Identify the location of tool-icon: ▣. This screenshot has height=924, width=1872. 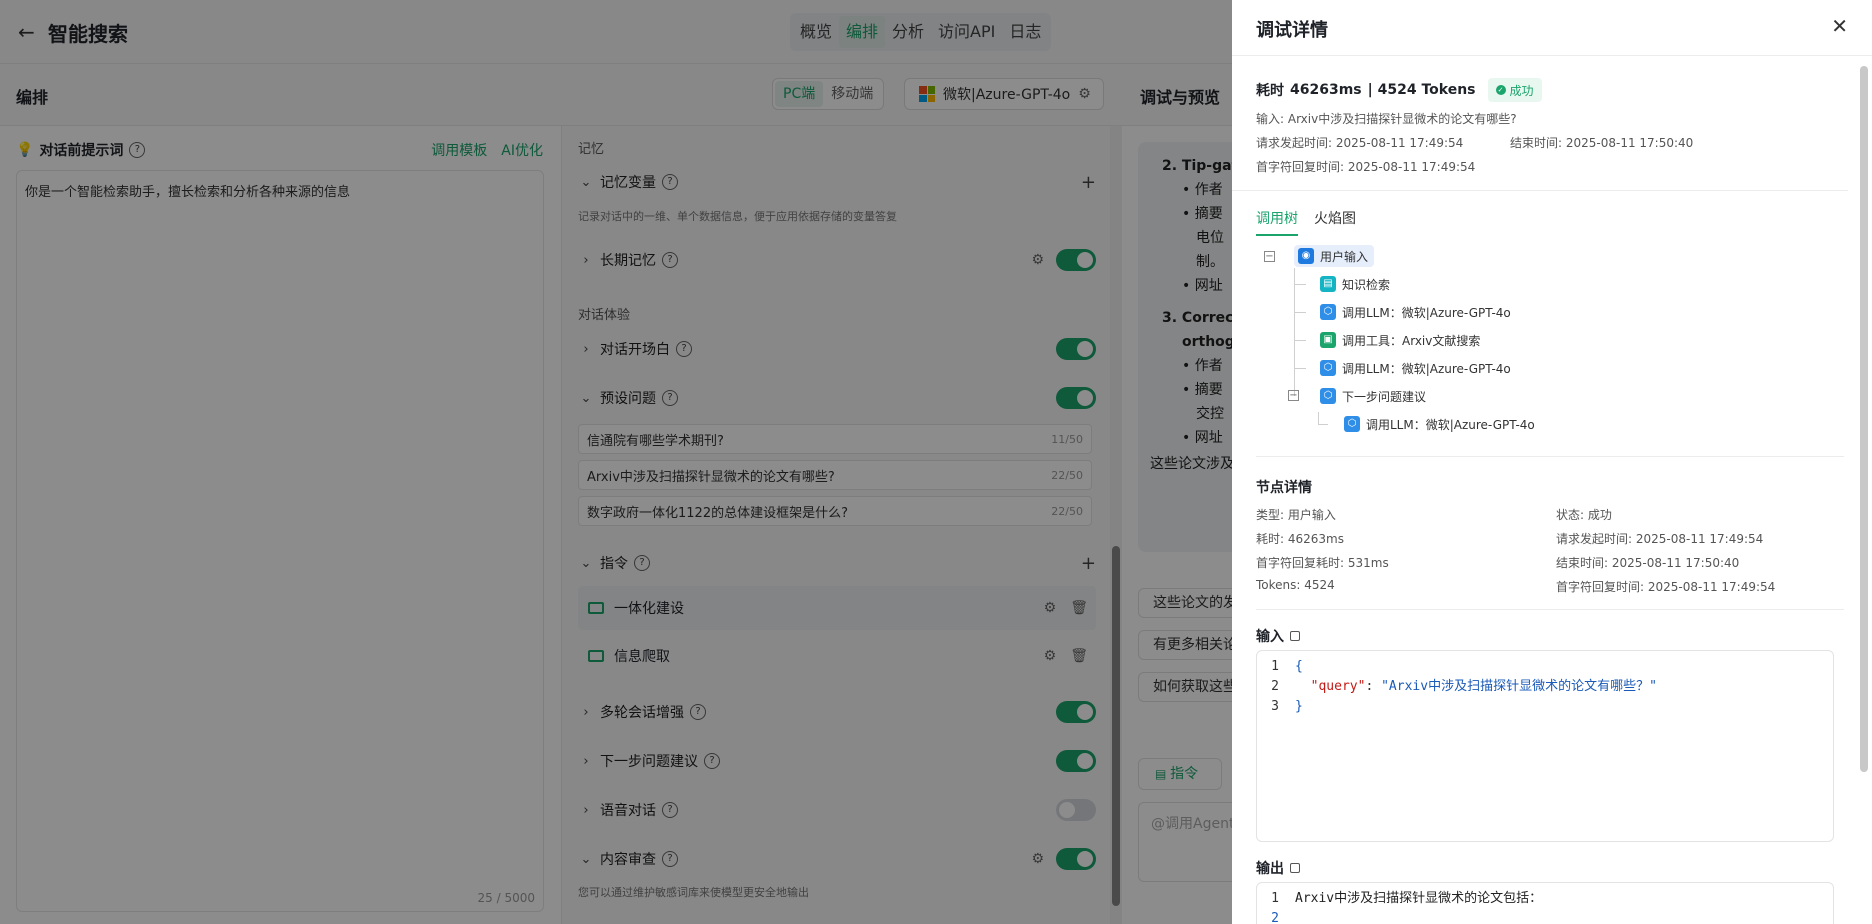
(1328, 340).